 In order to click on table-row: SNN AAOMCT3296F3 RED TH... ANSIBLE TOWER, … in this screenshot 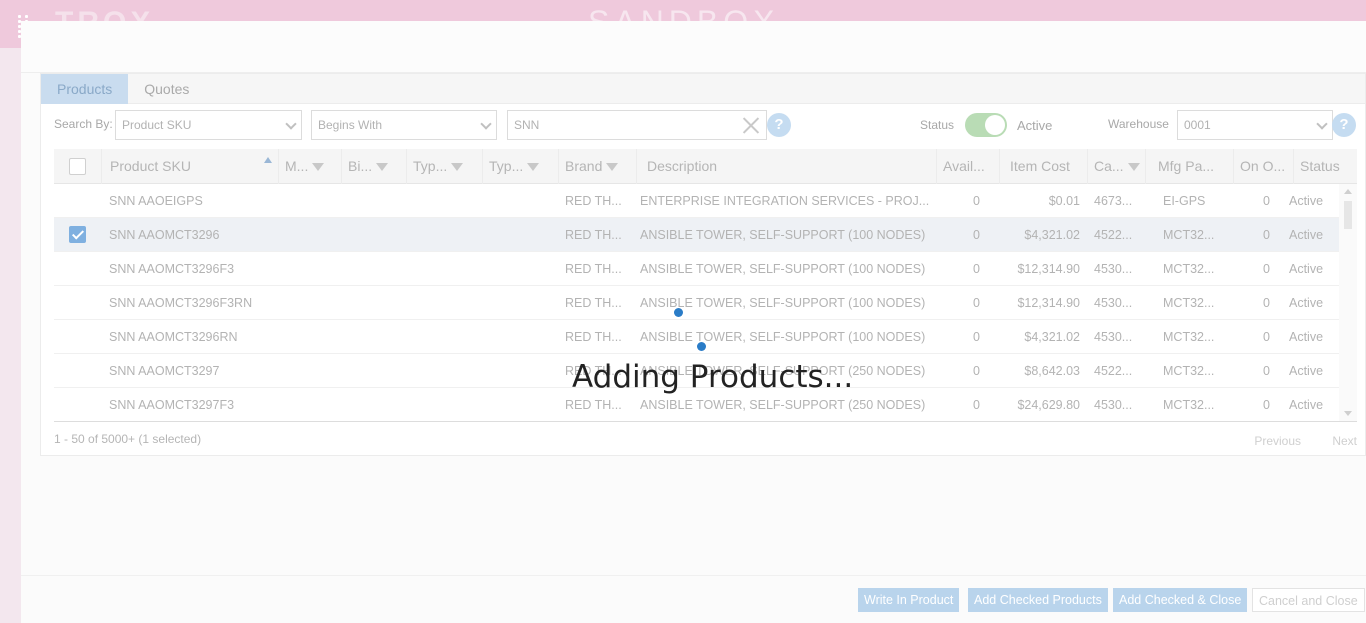, I will do `click(696, 269)`.